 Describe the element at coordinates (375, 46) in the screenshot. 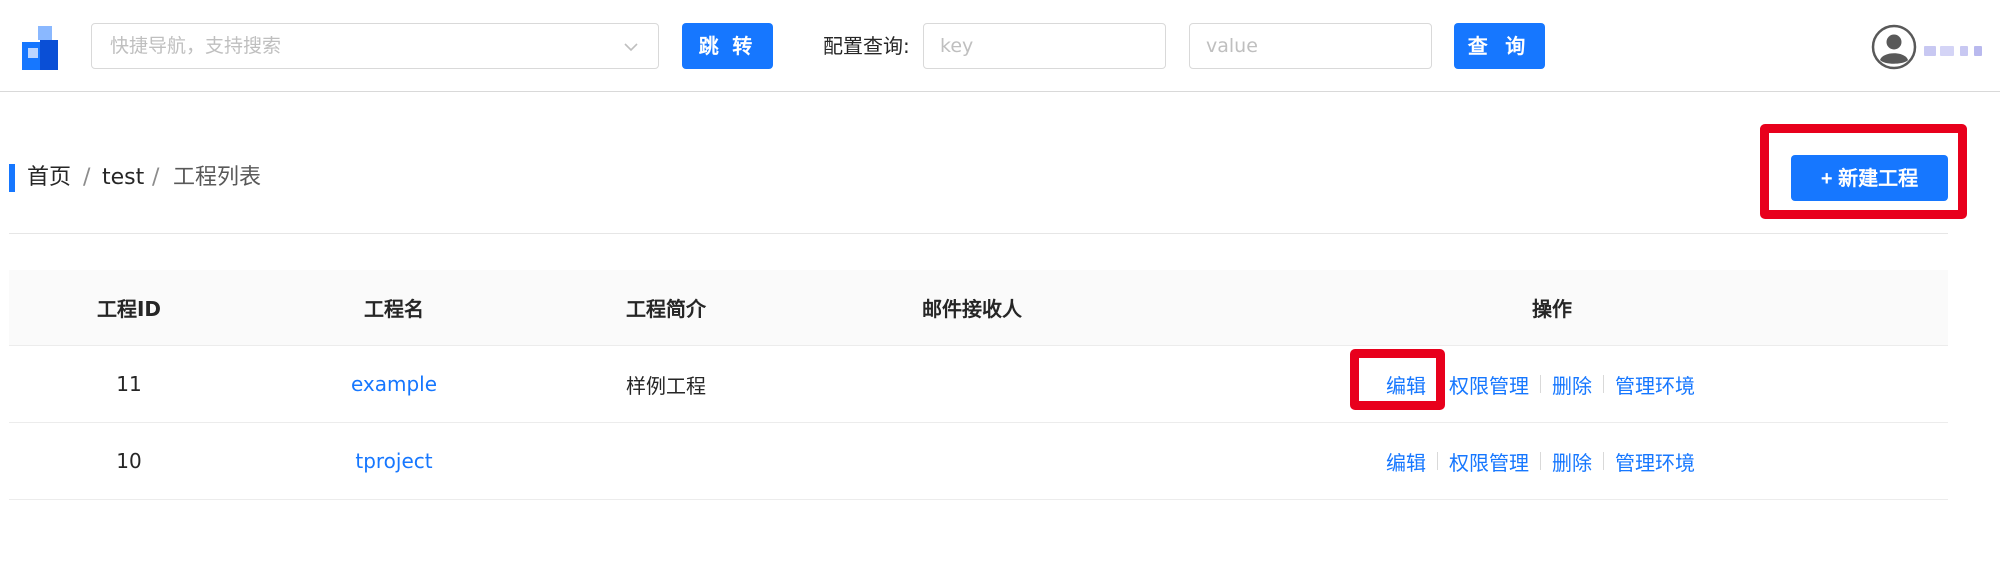

I see `quick-nav-select: 快捷导航，支持搜索` at that location.